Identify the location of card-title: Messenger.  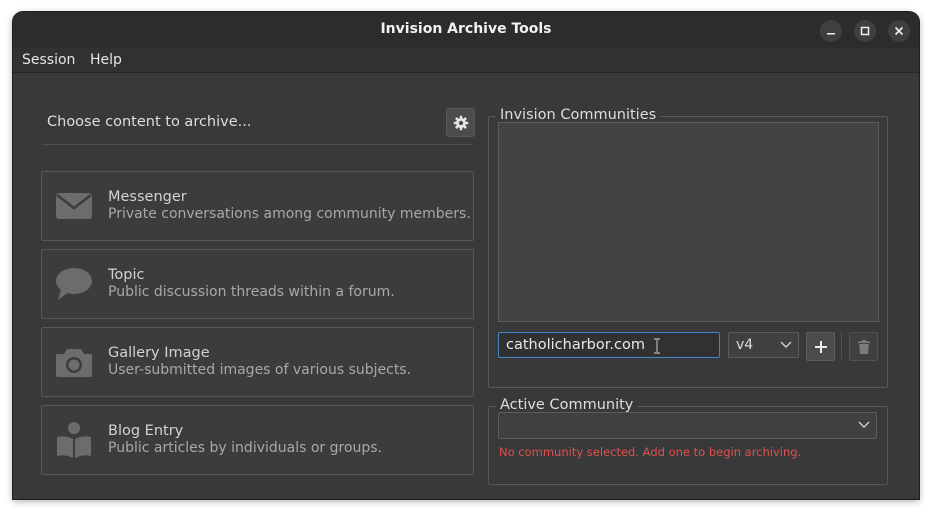
(147, 197).